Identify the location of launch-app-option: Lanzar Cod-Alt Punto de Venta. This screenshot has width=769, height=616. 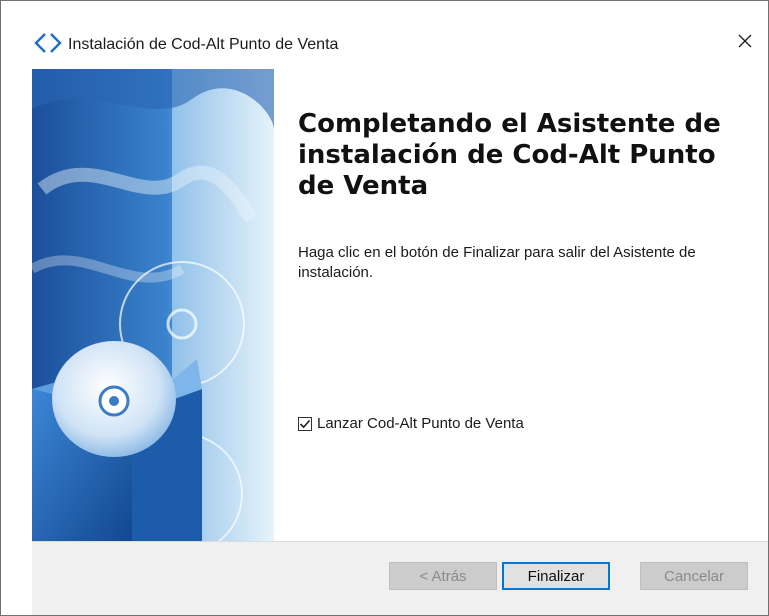
(411, 423).